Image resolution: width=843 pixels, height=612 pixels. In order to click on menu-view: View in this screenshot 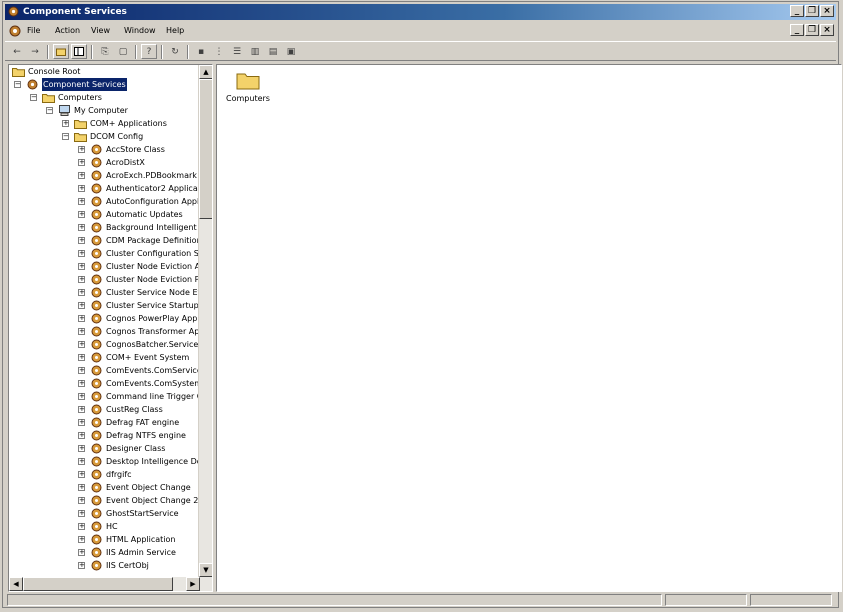, I will do `click(100, 31)`.